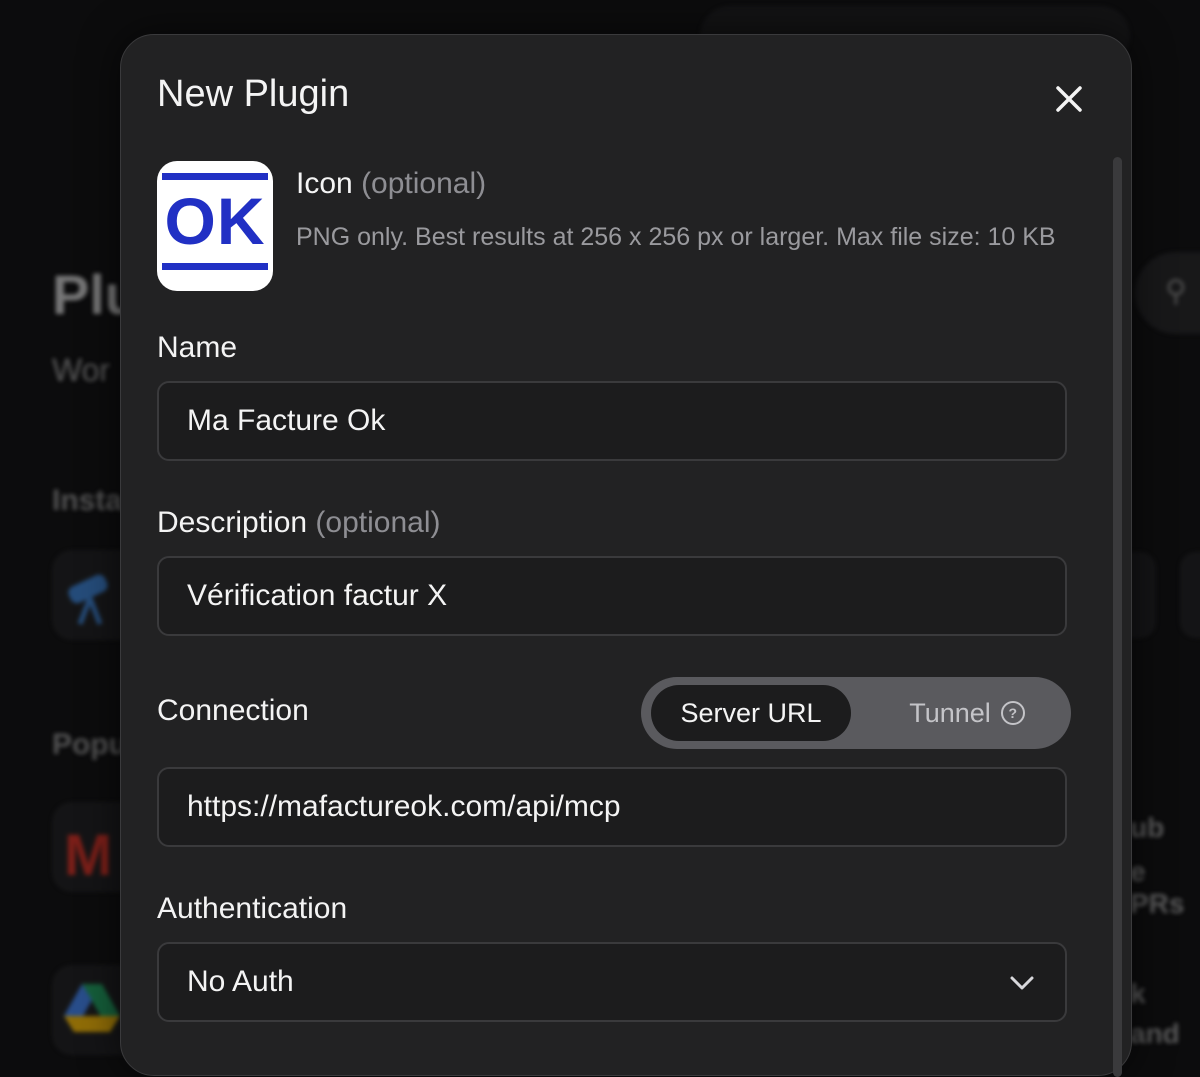 The height and width of the screenshot is (1077, 1200). I want to click on icon-preview-text: OK, so click(215, 221).